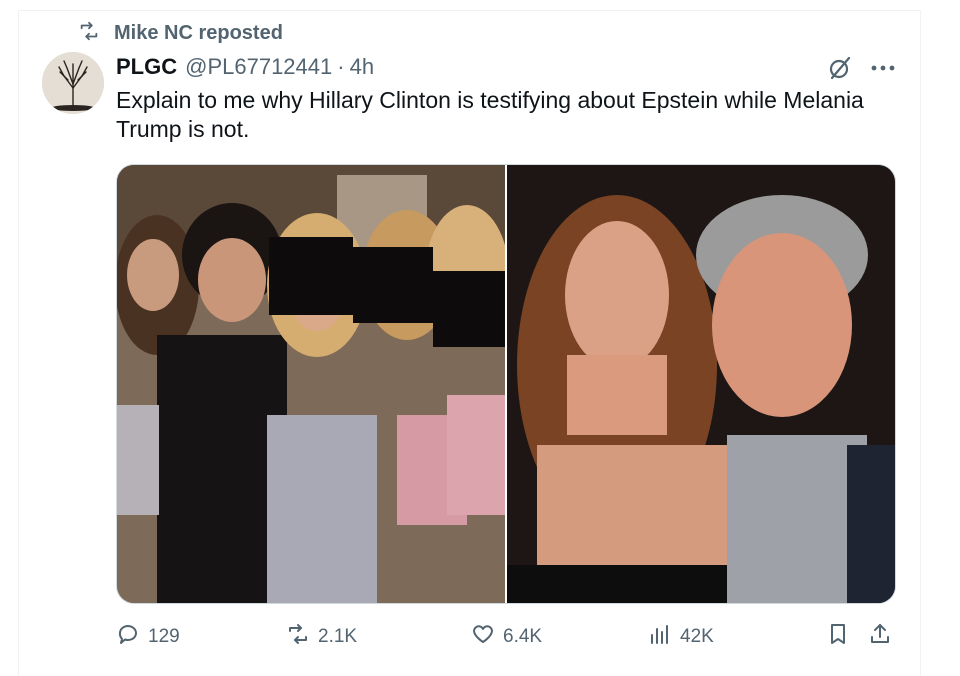 The height and width of the screenshot is (676, 960). What do you see at coordinates (73, 83) in the screenshot?
I see `avatar` at bounding box center [73, 83].